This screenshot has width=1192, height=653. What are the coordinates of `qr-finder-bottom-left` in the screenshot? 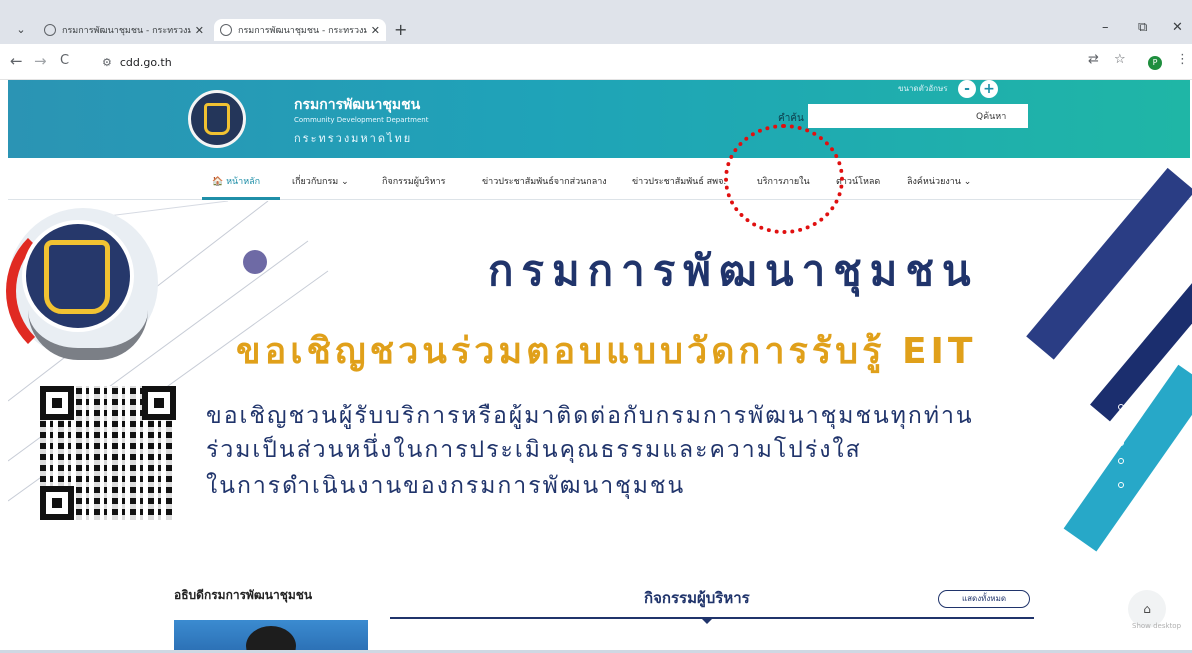 It's located at (57, 503).